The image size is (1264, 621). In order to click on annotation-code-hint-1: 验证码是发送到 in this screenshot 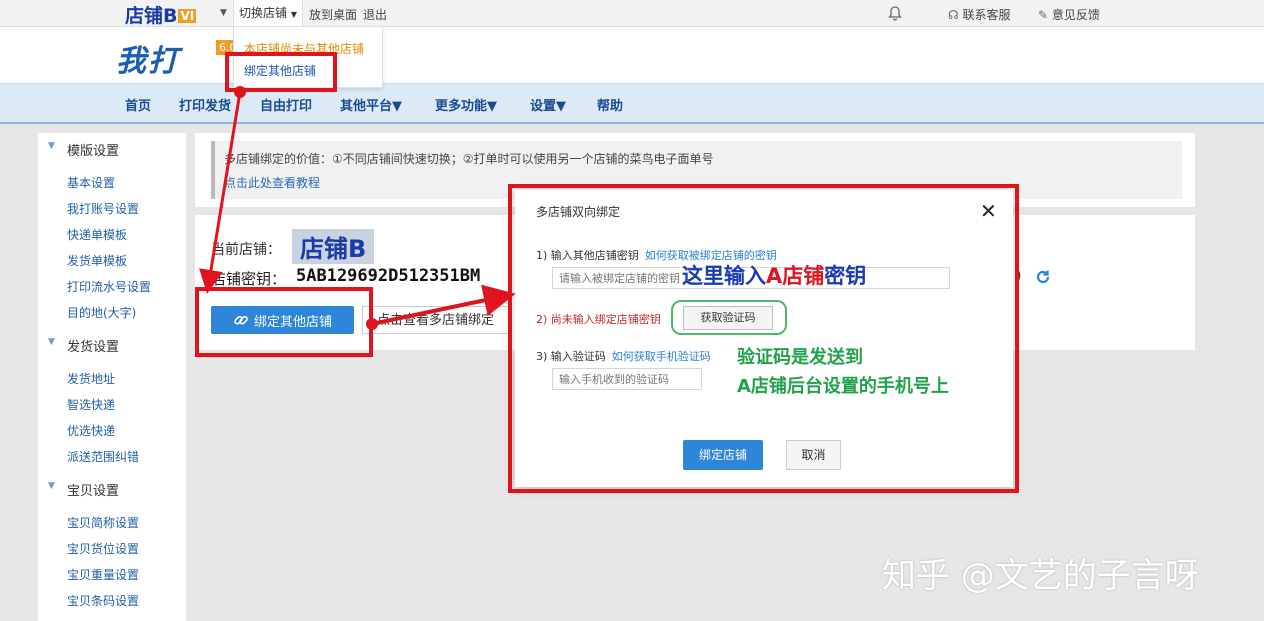, I will do `click(800, 357)`.